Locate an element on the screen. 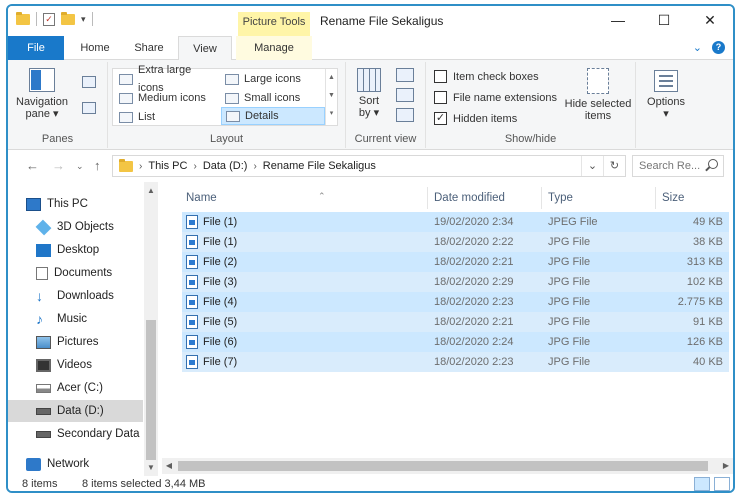 The height and width of the screenshot is (500, 741). breadcrumb-folder: Rename File Sekaligus is located at coordinates (319, 166).